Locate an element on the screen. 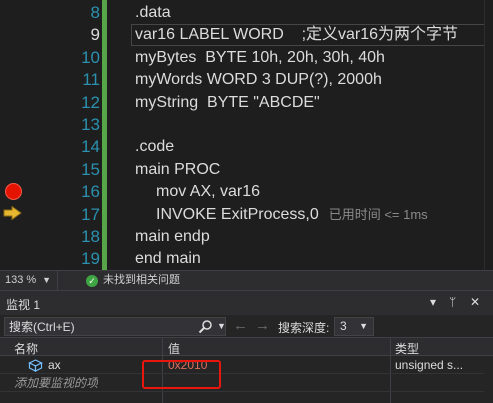 The image size is (493, 403). line-number: 13 is located at coordinates (90, 124).